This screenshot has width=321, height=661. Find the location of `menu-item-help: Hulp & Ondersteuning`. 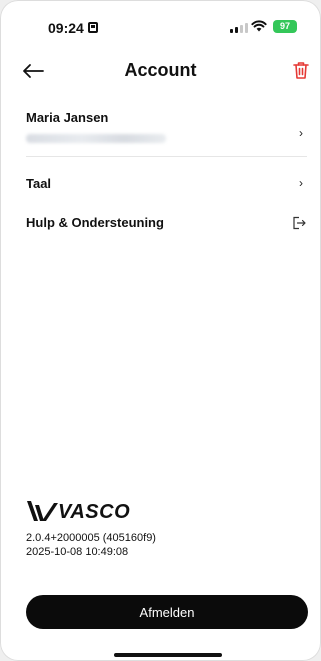

menu-item-help: Hulp & Ondersteuning is located at coordinates (160, 222).